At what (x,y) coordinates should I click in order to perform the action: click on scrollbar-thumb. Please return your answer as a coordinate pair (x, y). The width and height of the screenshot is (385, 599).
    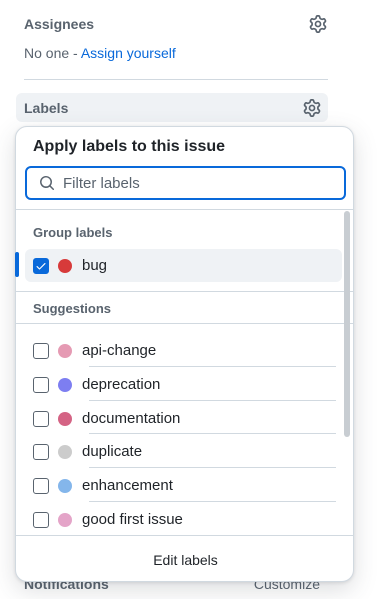
    Looking at the image, I should click on (347, 324).